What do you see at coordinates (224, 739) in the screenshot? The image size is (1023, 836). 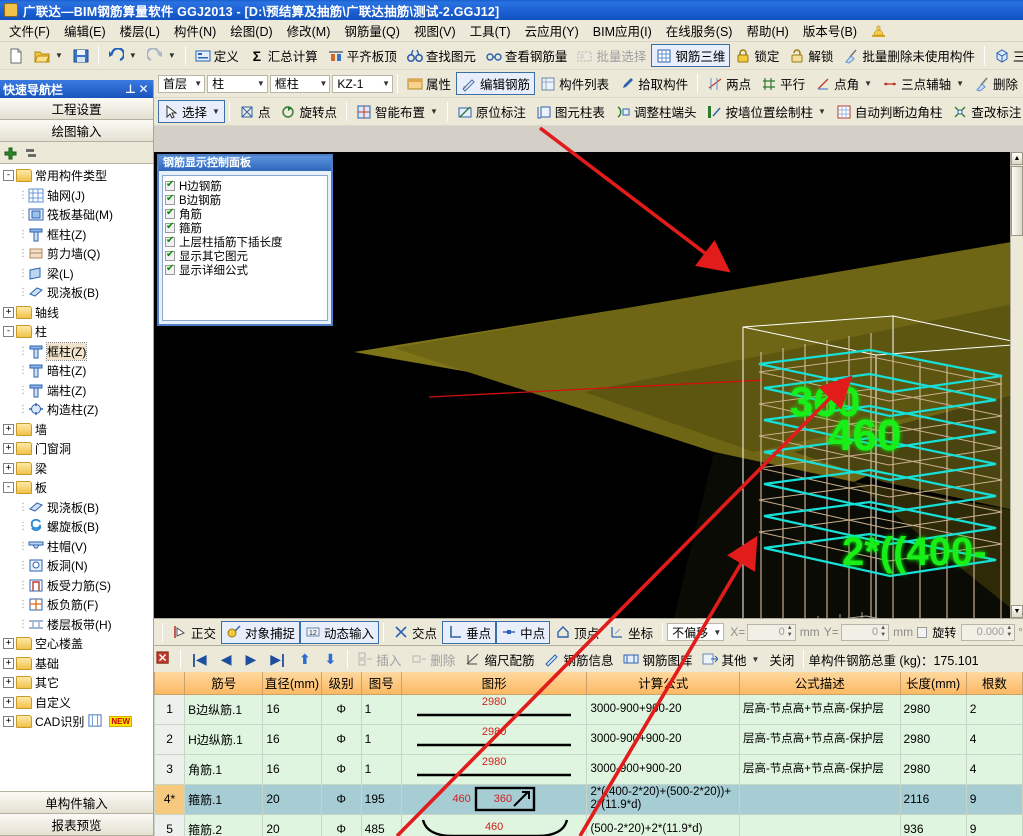 I see `cell-name: H边纵筋.1` at bounding box center [224, 739].